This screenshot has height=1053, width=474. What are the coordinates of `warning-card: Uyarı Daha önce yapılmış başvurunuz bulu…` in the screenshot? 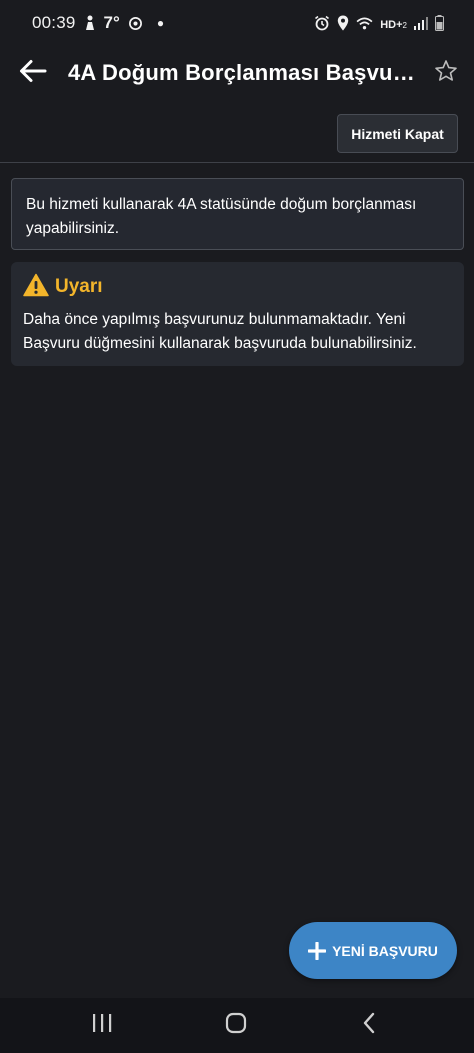 It's located at (237, 314).